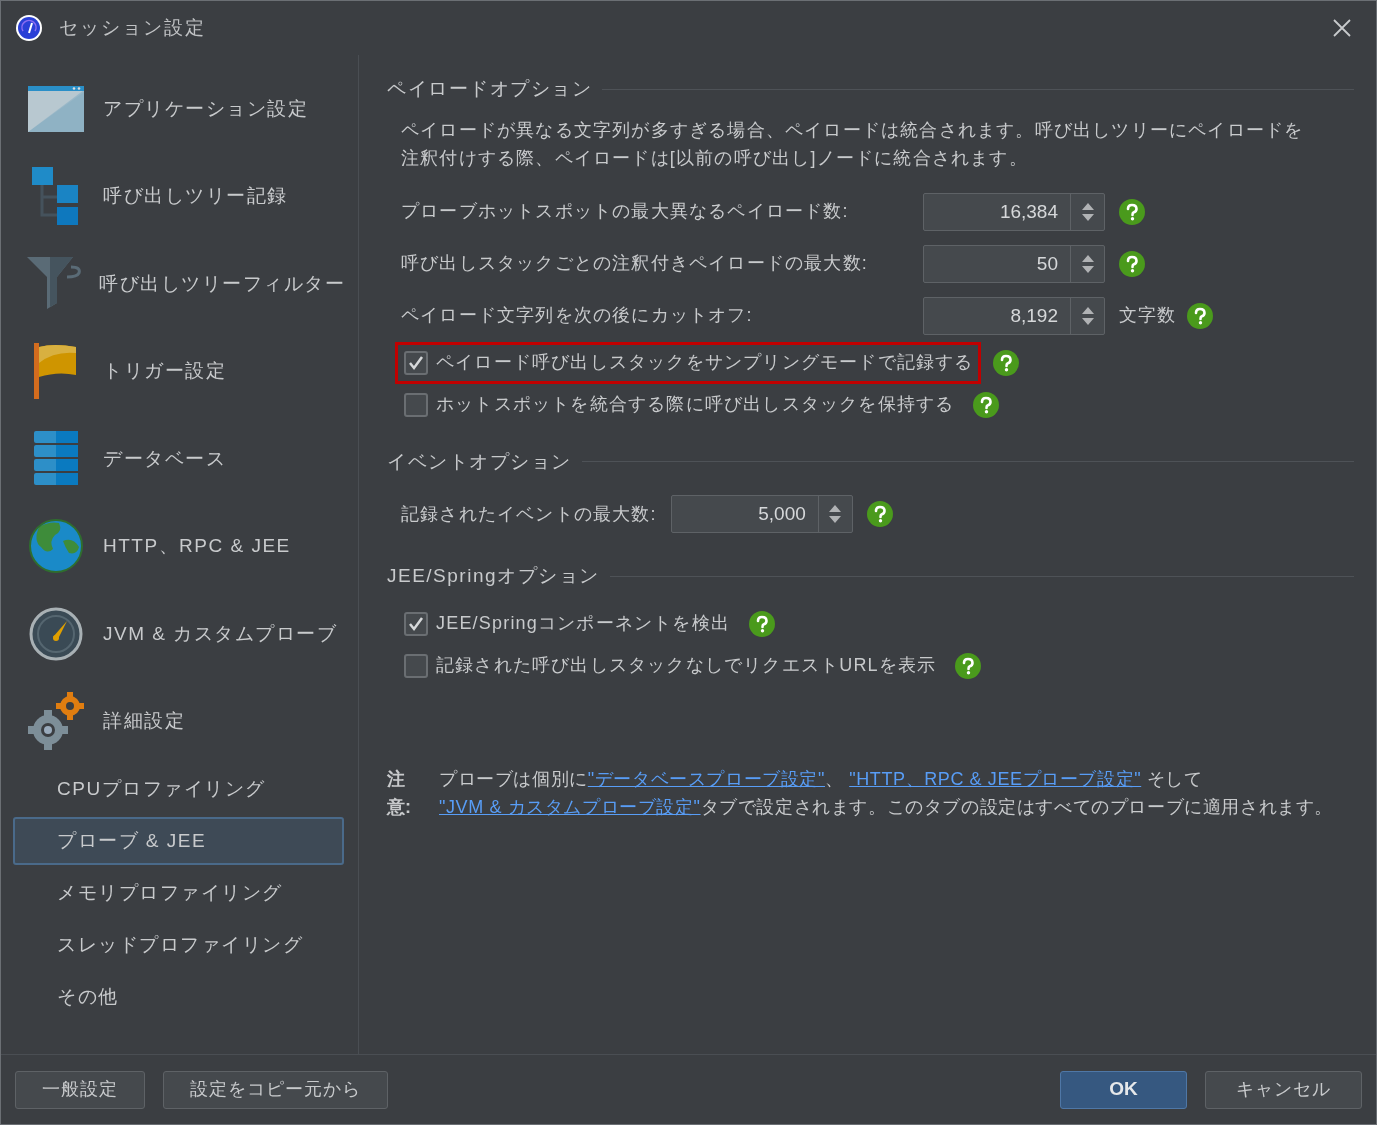 Image resolution: width=1377 pixels, height=1125 pixels. I want to click on window-icon, so click(56, 108).